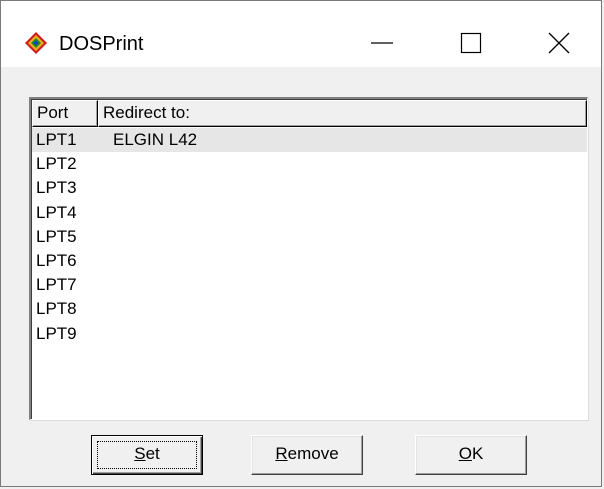 This screenshot has width=604, height=489. I want to click on list-row-lpt1: LPT1 ELGIN L42, so click(309, 140).